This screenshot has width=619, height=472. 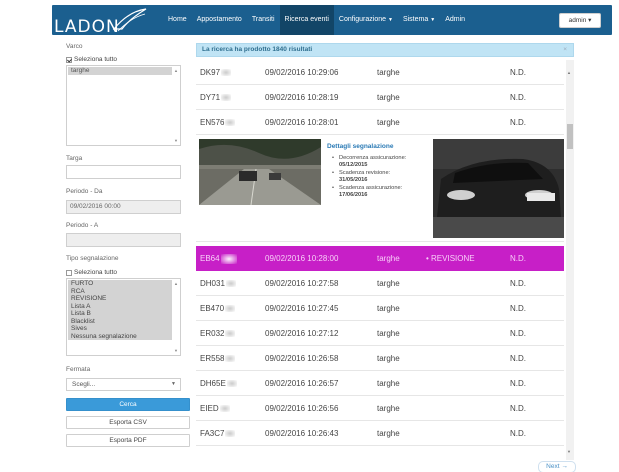 What do you see at coordinates (120, 307) in the screenshot?
I see `tipo-option: Lista A` at bounding box center [120, 307].